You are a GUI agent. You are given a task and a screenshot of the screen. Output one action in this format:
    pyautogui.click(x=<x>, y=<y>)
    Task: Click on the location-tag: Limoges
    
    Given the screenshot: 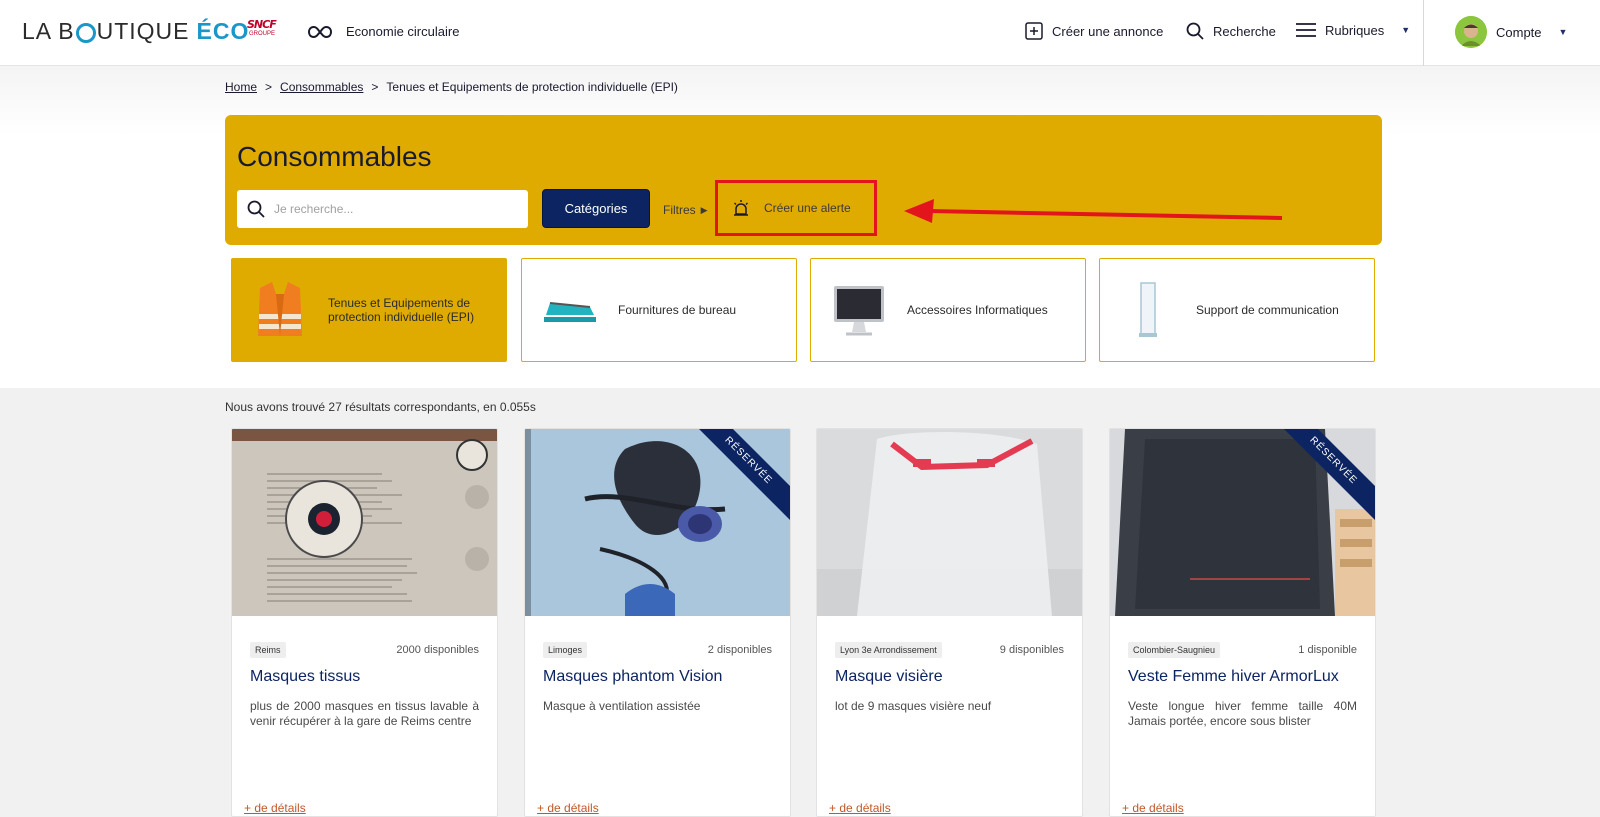 What is the action you would take?
    pyautogui.click(x=565, y=650)
    